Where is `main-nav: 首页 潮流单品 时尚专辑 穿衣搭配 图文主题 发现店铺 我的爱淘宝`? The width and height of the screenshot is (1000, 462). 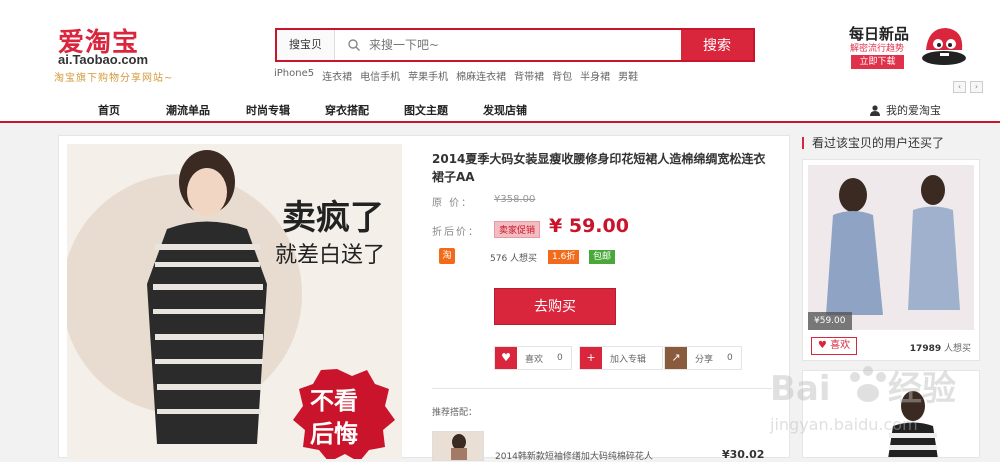 main-nav: 首页 潮流单品 时尚专辑 穿衣搭配 图文主题 发现店铺 我的爱淘宝 is located at coordinates (500, 109).